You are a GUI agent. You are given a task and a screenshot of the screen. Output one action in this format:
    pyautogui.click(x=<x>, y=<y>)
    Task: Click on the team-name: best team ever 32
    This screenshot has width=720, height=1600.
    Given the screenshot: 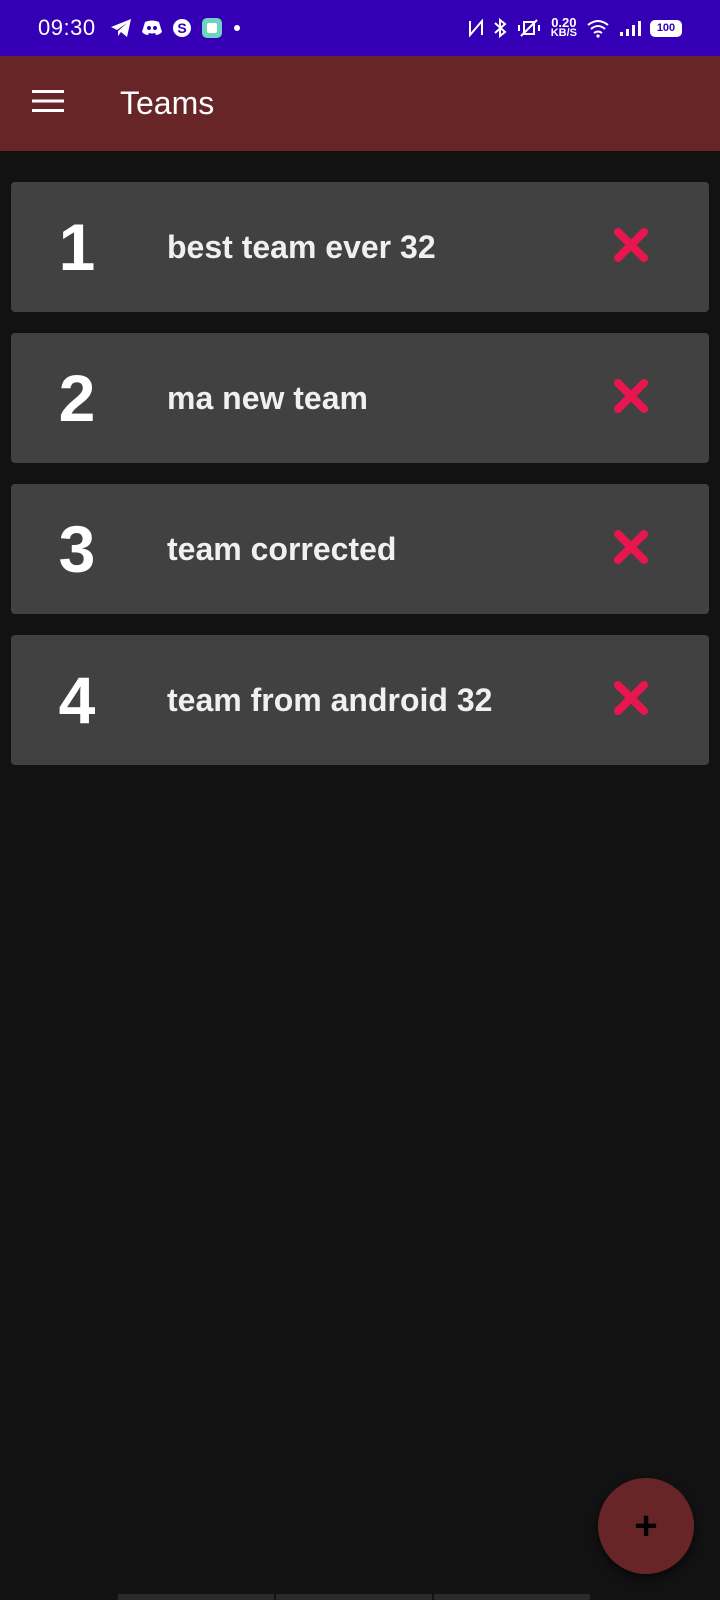 What is the action you would take?
    pyautogui.click(x=301, y=246)
    